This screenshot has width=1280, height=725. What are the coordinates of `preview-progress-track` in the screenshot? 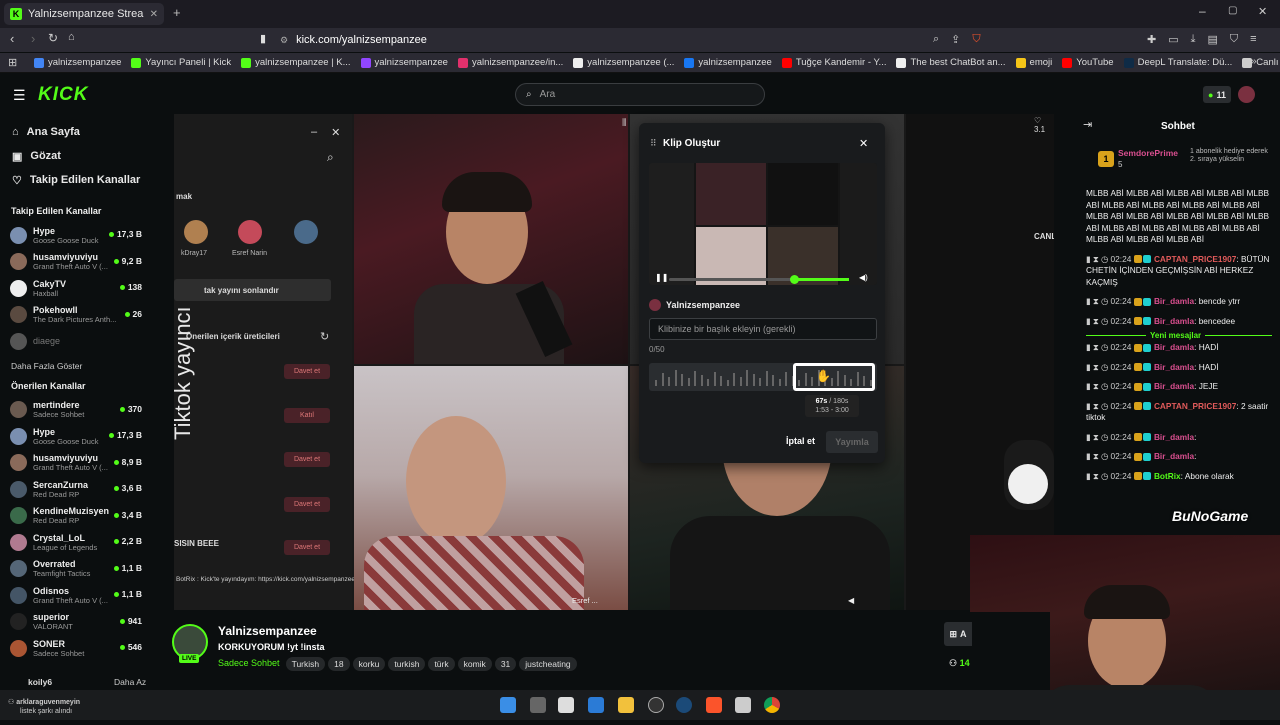 It's located at (759, 279).